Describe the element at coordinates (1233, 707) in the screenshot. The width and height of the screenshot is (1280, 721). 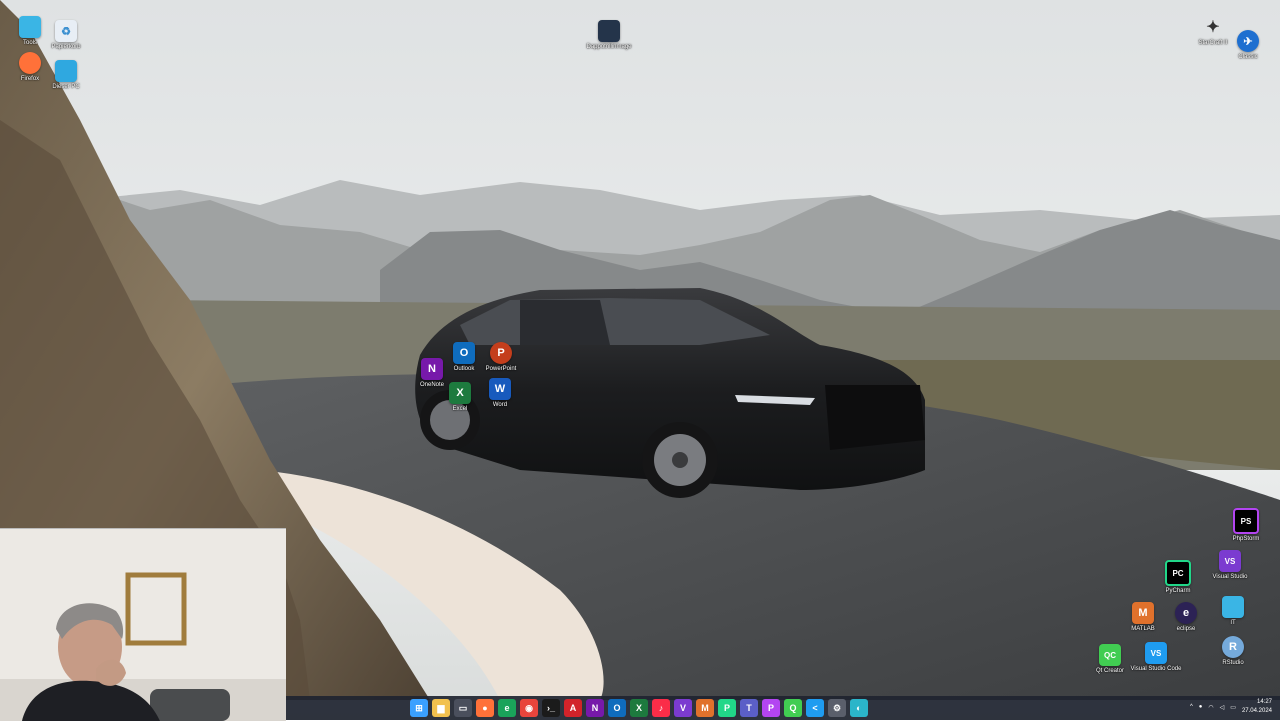
I see `battery-icon: ▭` at that location.